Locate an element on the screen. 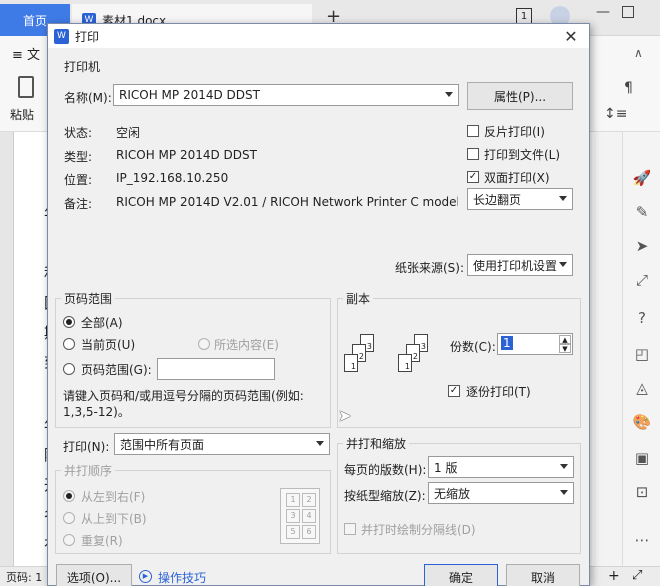 The width and height of the screenshot is (660, 586). printer-name-label: 名称(M): is located at coordinates (88, 98).